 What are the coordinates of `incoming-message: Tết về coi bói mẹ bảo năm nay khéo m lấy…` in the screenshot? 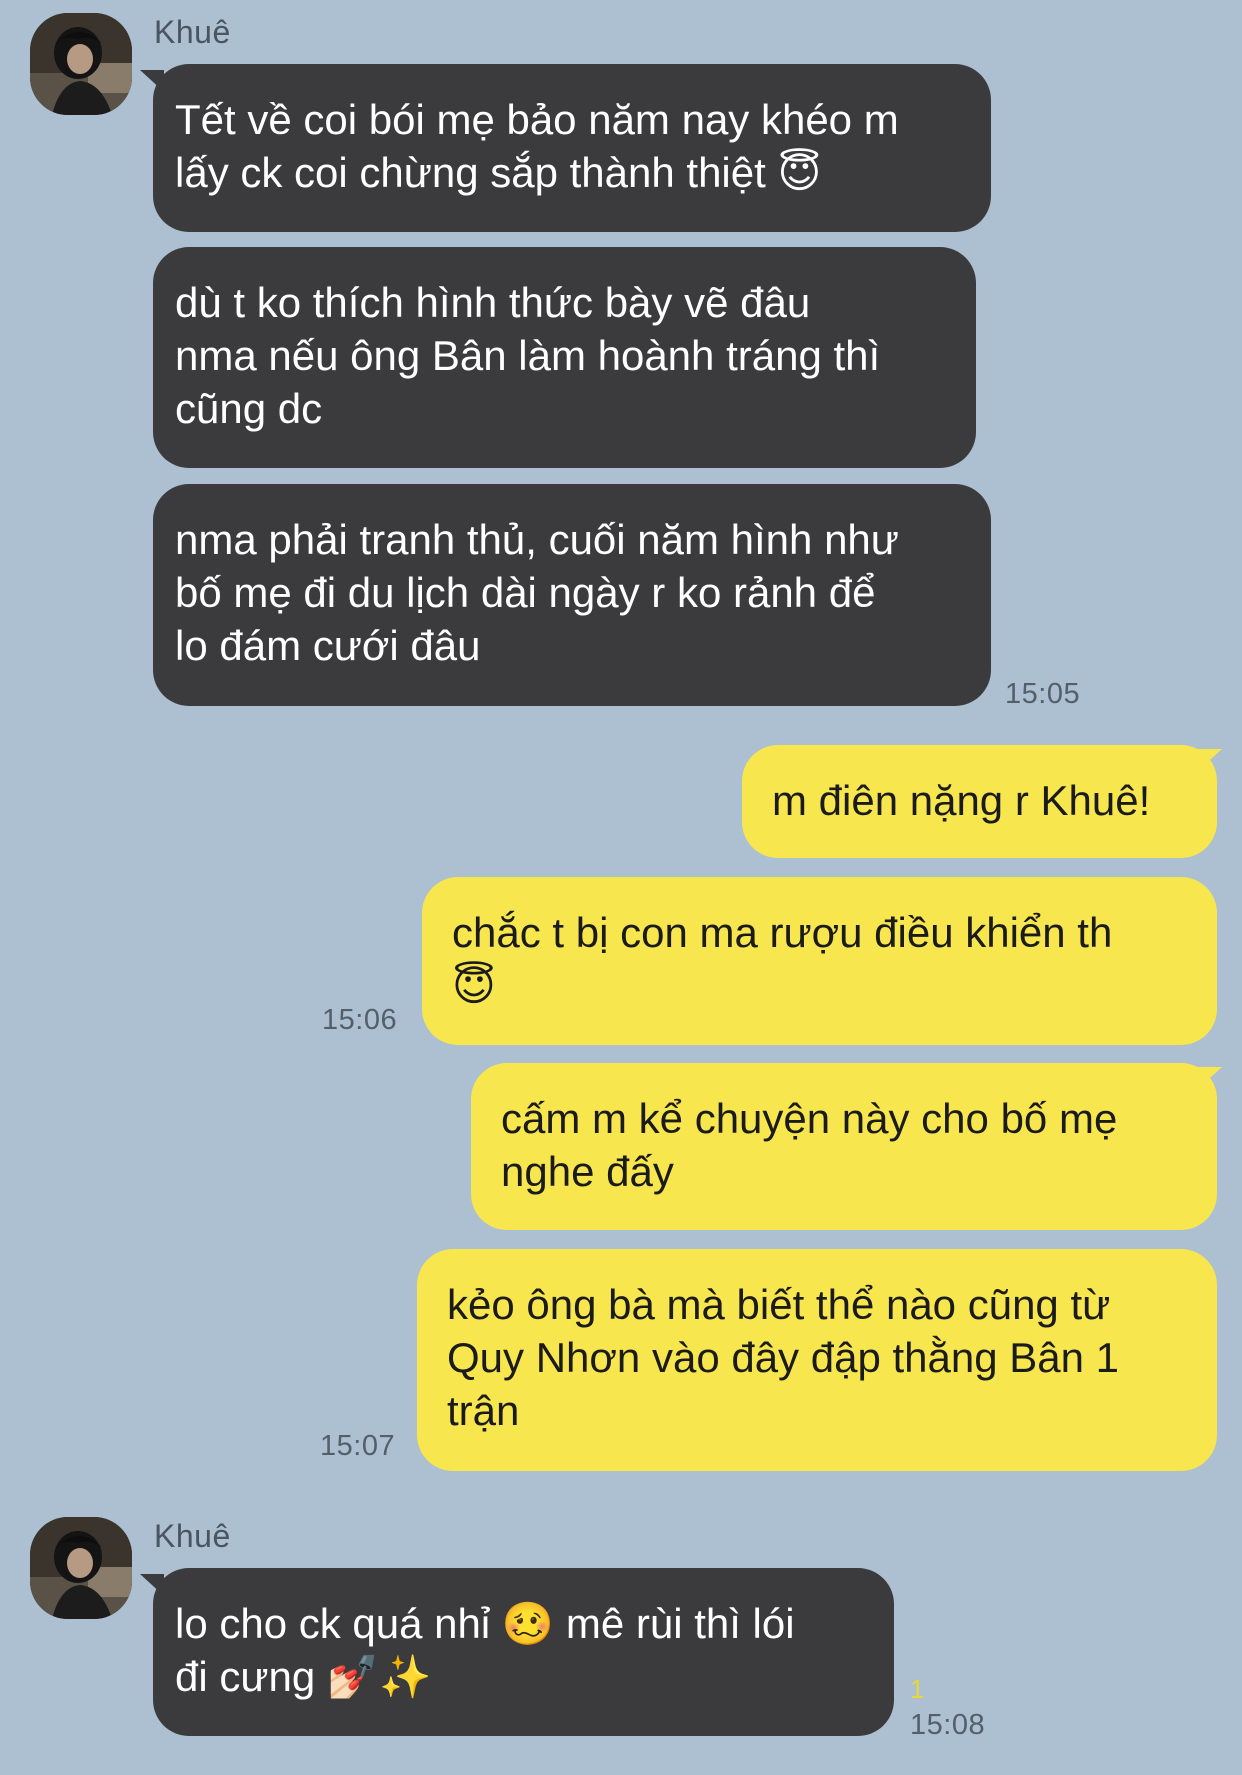 It's located at (572, 148).